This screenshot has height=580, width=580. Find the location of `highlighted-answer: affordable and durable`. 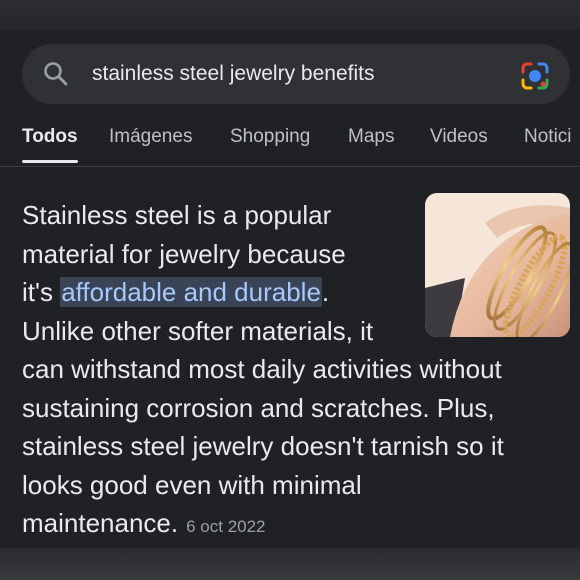

highlighted-answer: affordable and durable is located at coordinates (191, 292).